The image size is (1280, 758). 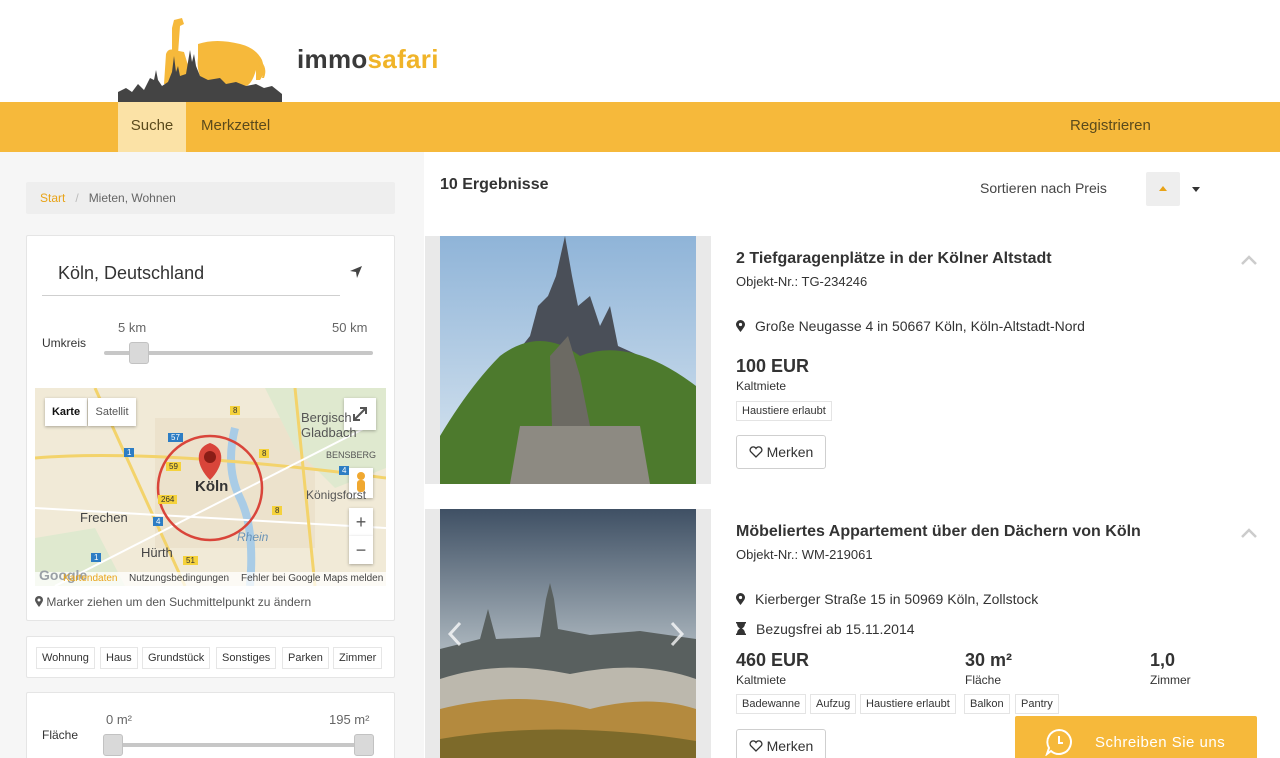 What do you see at coordinates (112, 412) in the screenshot?
I see `map-type-satellite-button: Satellit` at bounding box center [112, 412].